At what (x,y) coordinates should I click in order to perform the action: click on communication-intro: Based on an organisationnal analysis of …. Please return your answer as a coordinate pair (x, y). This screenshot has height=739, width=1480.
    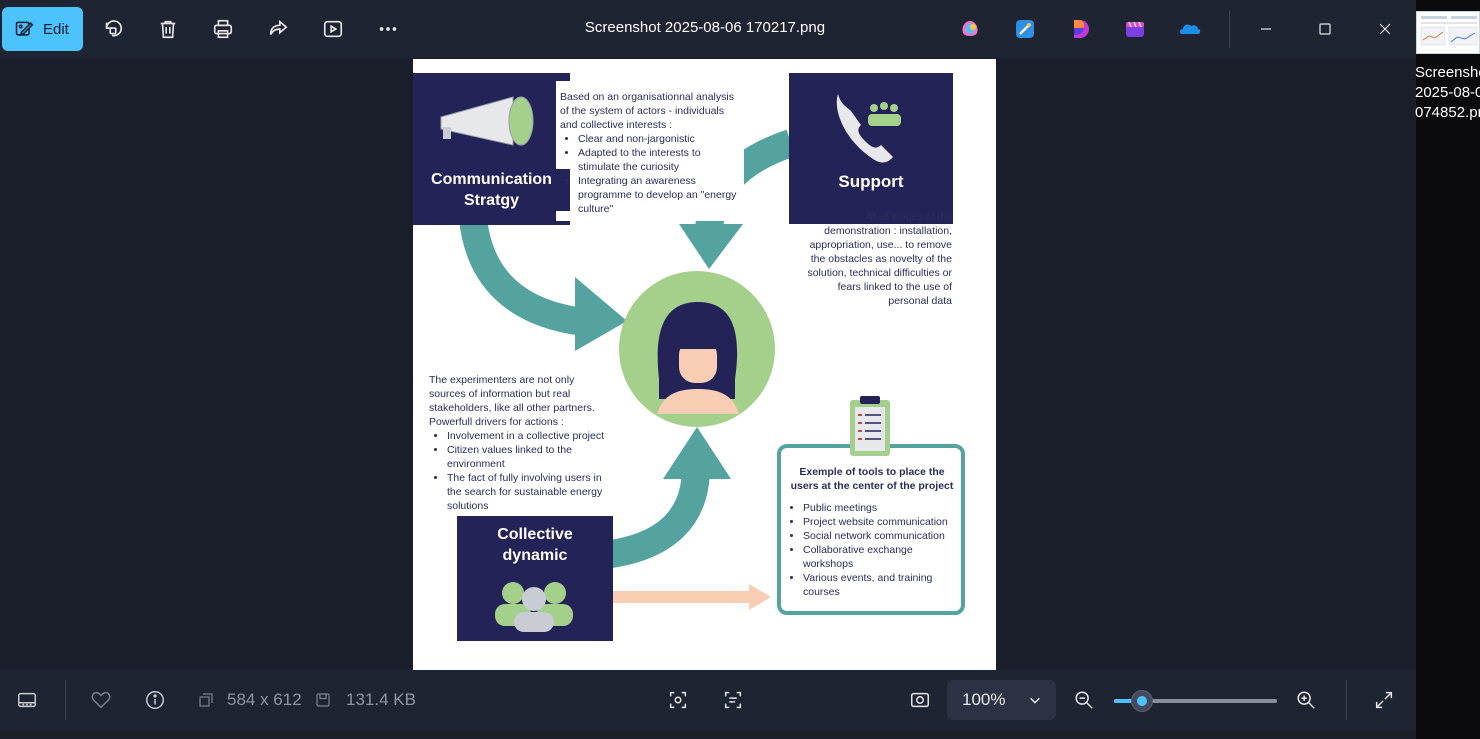
    Looking at the image, I should click on (647, 111).